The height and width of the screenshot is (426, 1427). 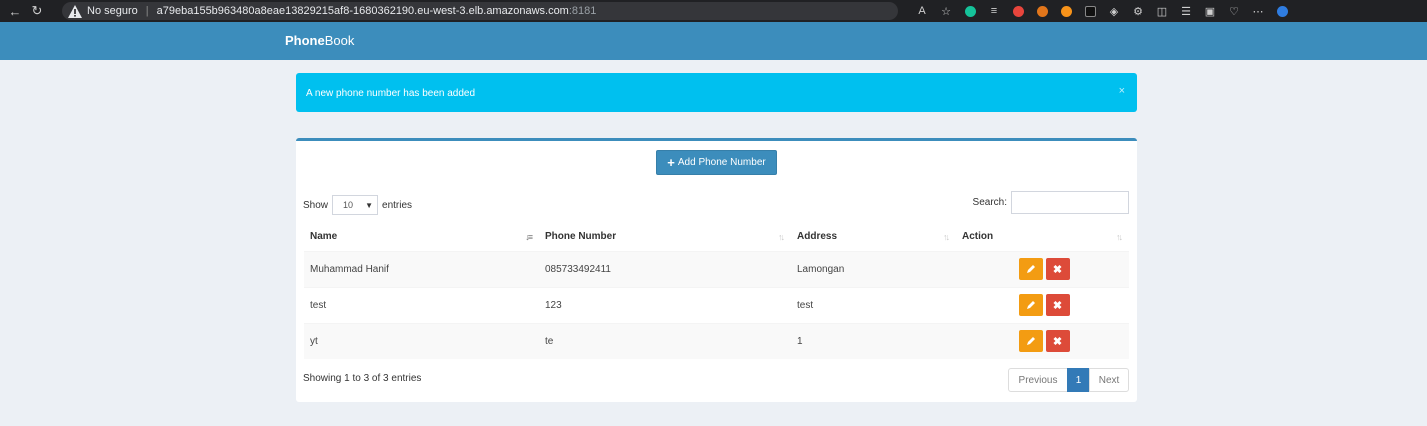 What do you see at coordinates (665, 237) in the screenshot?
I see `column-header-phone: Phone Number ↑↓` at bounding box center [665, 237].